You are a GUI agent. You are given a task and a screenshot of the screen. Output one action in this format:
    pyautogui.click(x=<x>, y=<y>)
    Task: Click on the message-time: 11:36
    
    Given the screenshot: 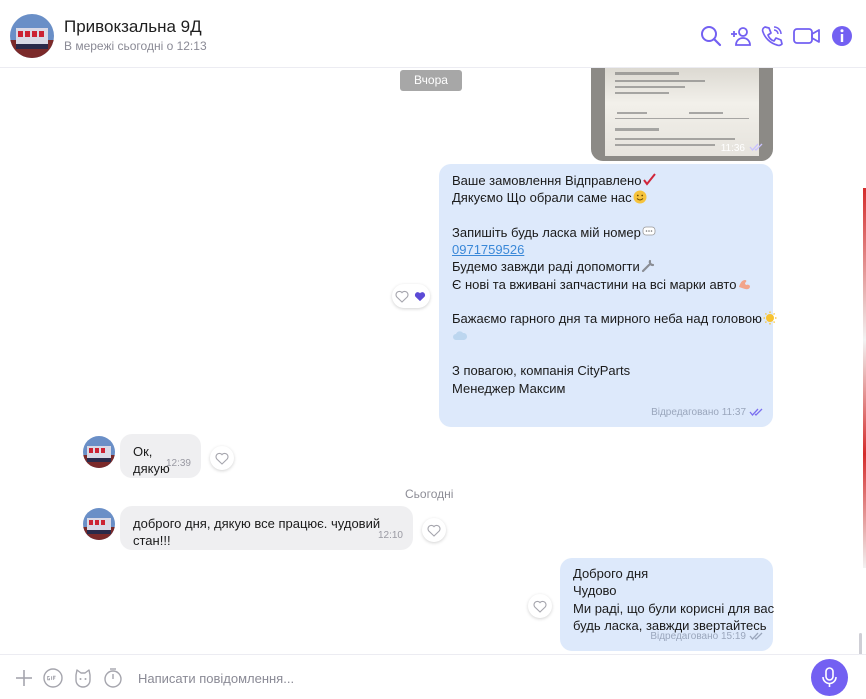 What is the action you would take?
    pyautogui.click(x=732, y=148)
    